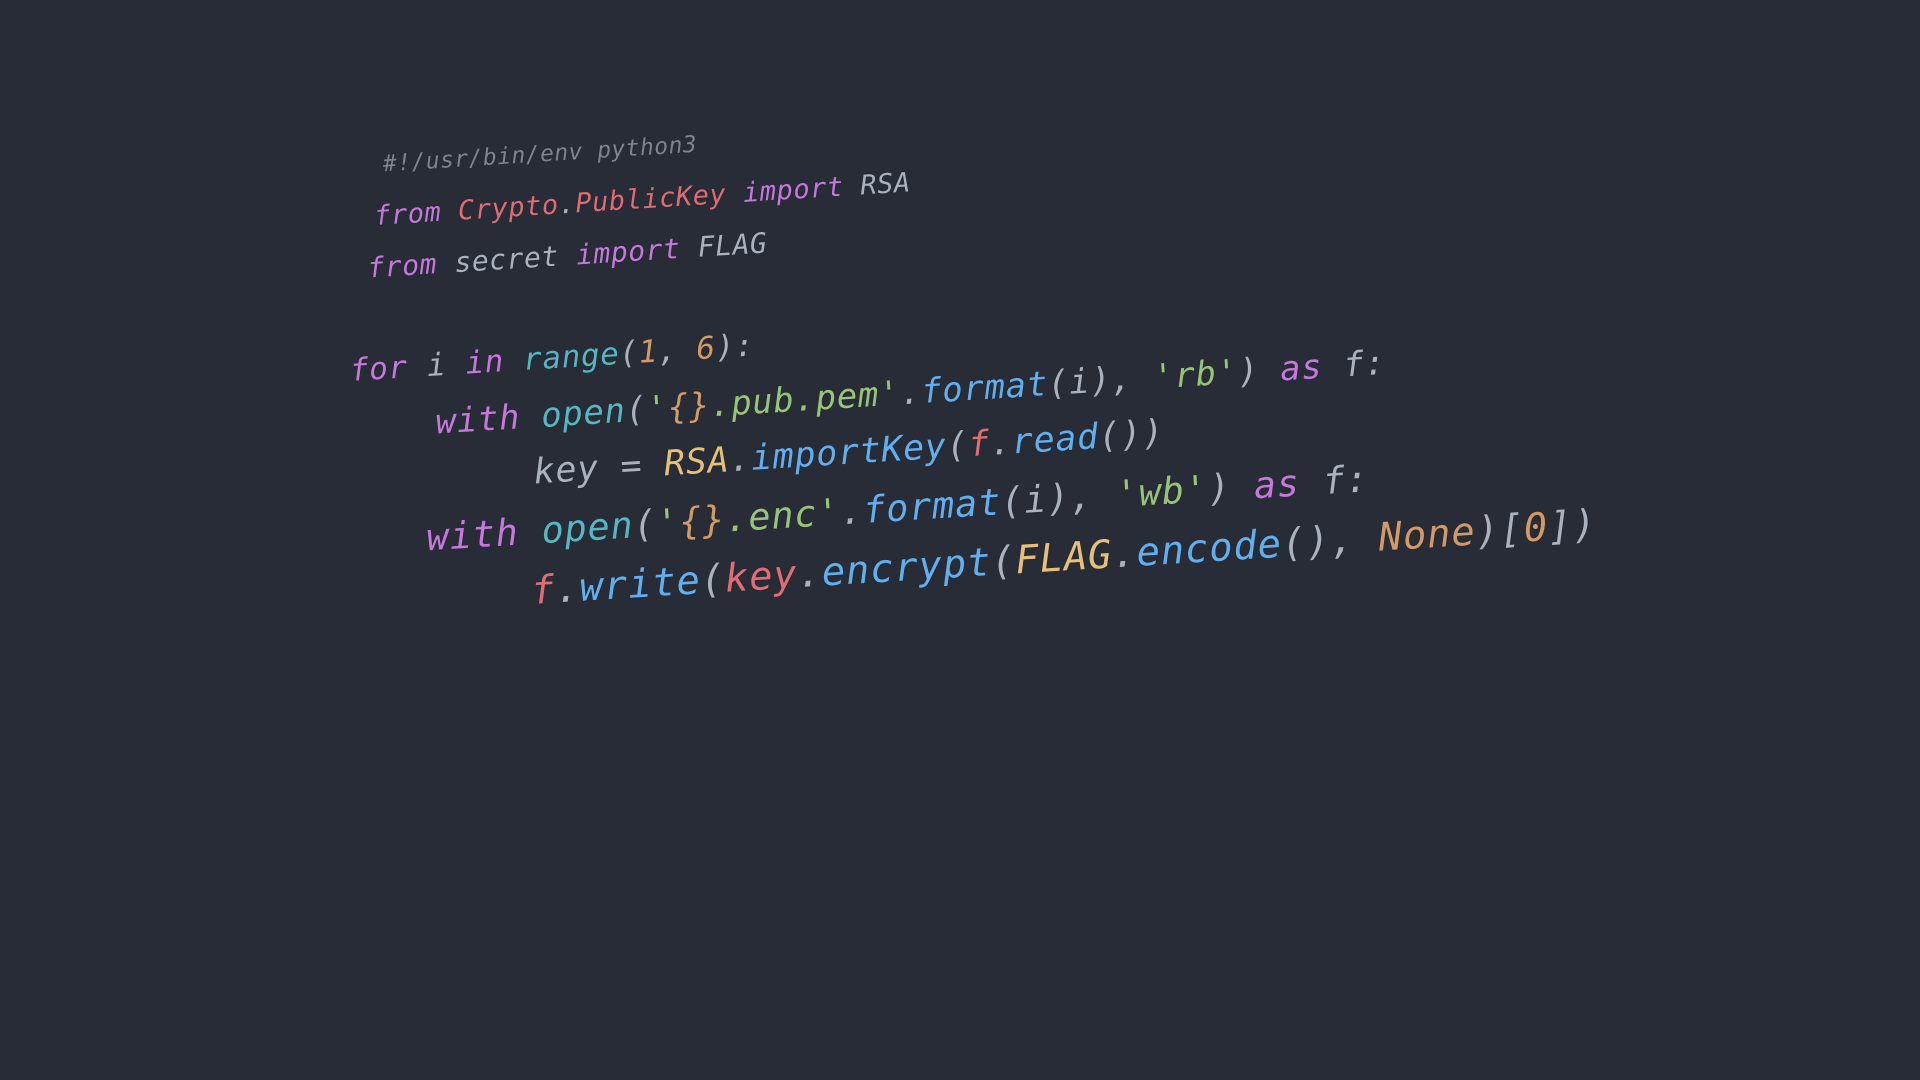  I want to click on code-token-func: write, so click(640, 584).